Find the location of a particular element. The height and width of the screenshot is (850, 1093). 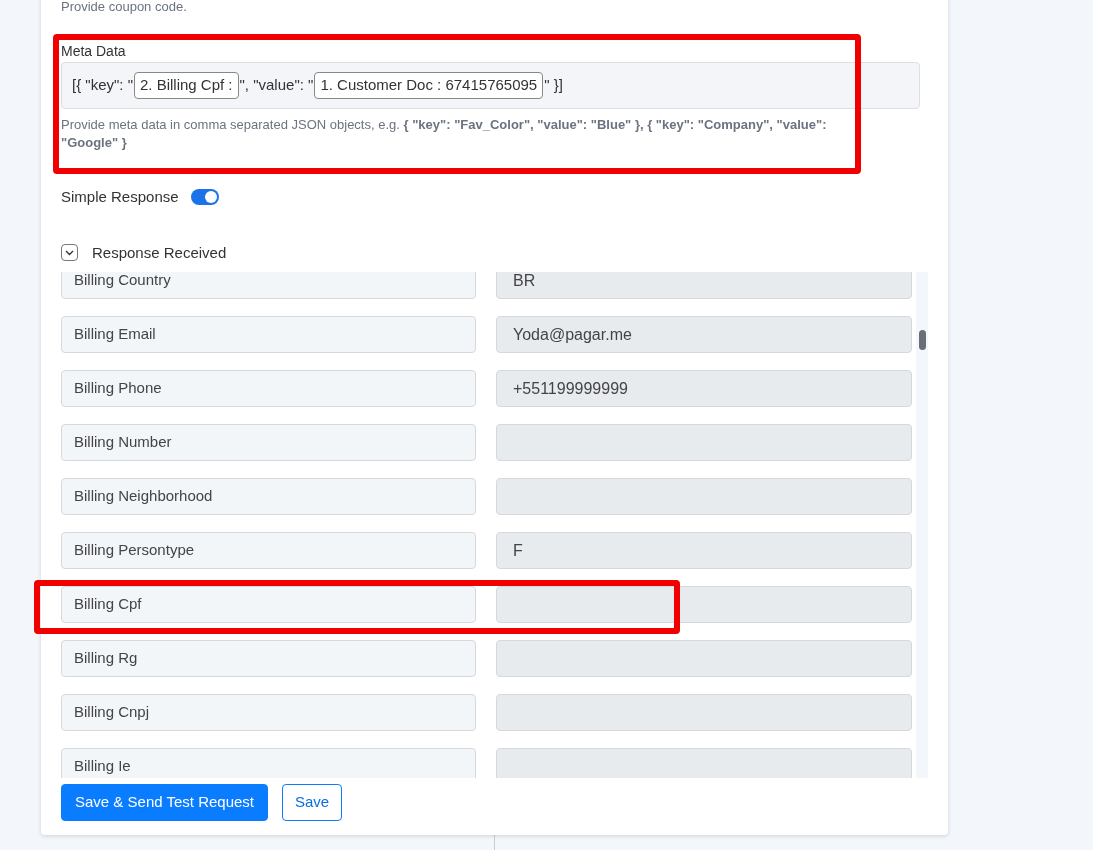

field-name-input: Billing Rg is located at coordinates (268, 658).